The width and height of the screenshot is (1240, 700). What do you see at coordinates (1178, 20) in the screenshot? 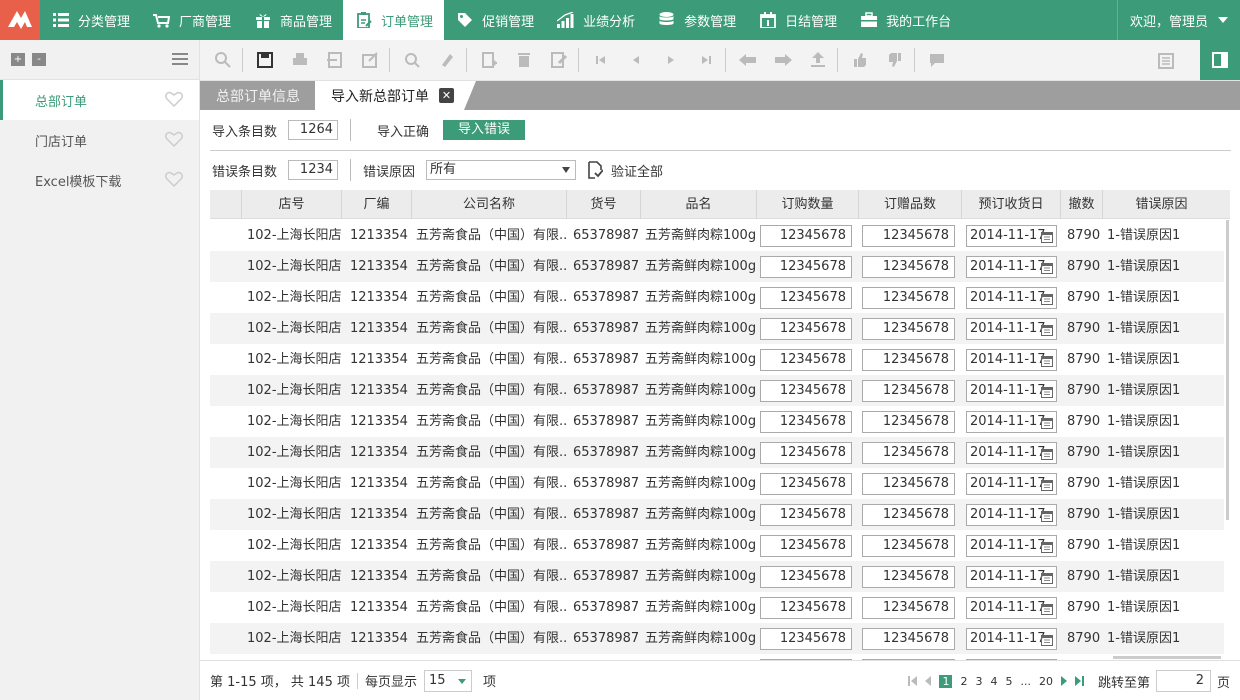
I see `user-menu: 欢迎，管理员` at bounding box center [1178, 20].